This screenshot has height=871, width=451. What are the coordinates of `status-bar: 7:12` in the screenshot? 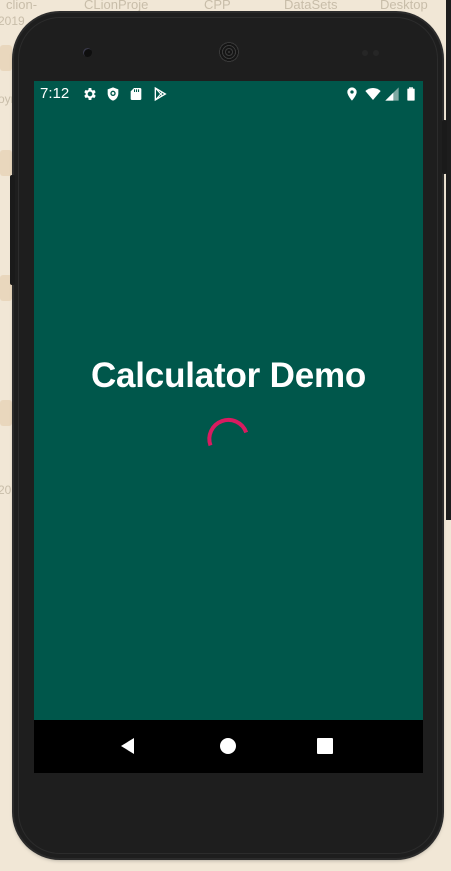 It's located at (228, 93).